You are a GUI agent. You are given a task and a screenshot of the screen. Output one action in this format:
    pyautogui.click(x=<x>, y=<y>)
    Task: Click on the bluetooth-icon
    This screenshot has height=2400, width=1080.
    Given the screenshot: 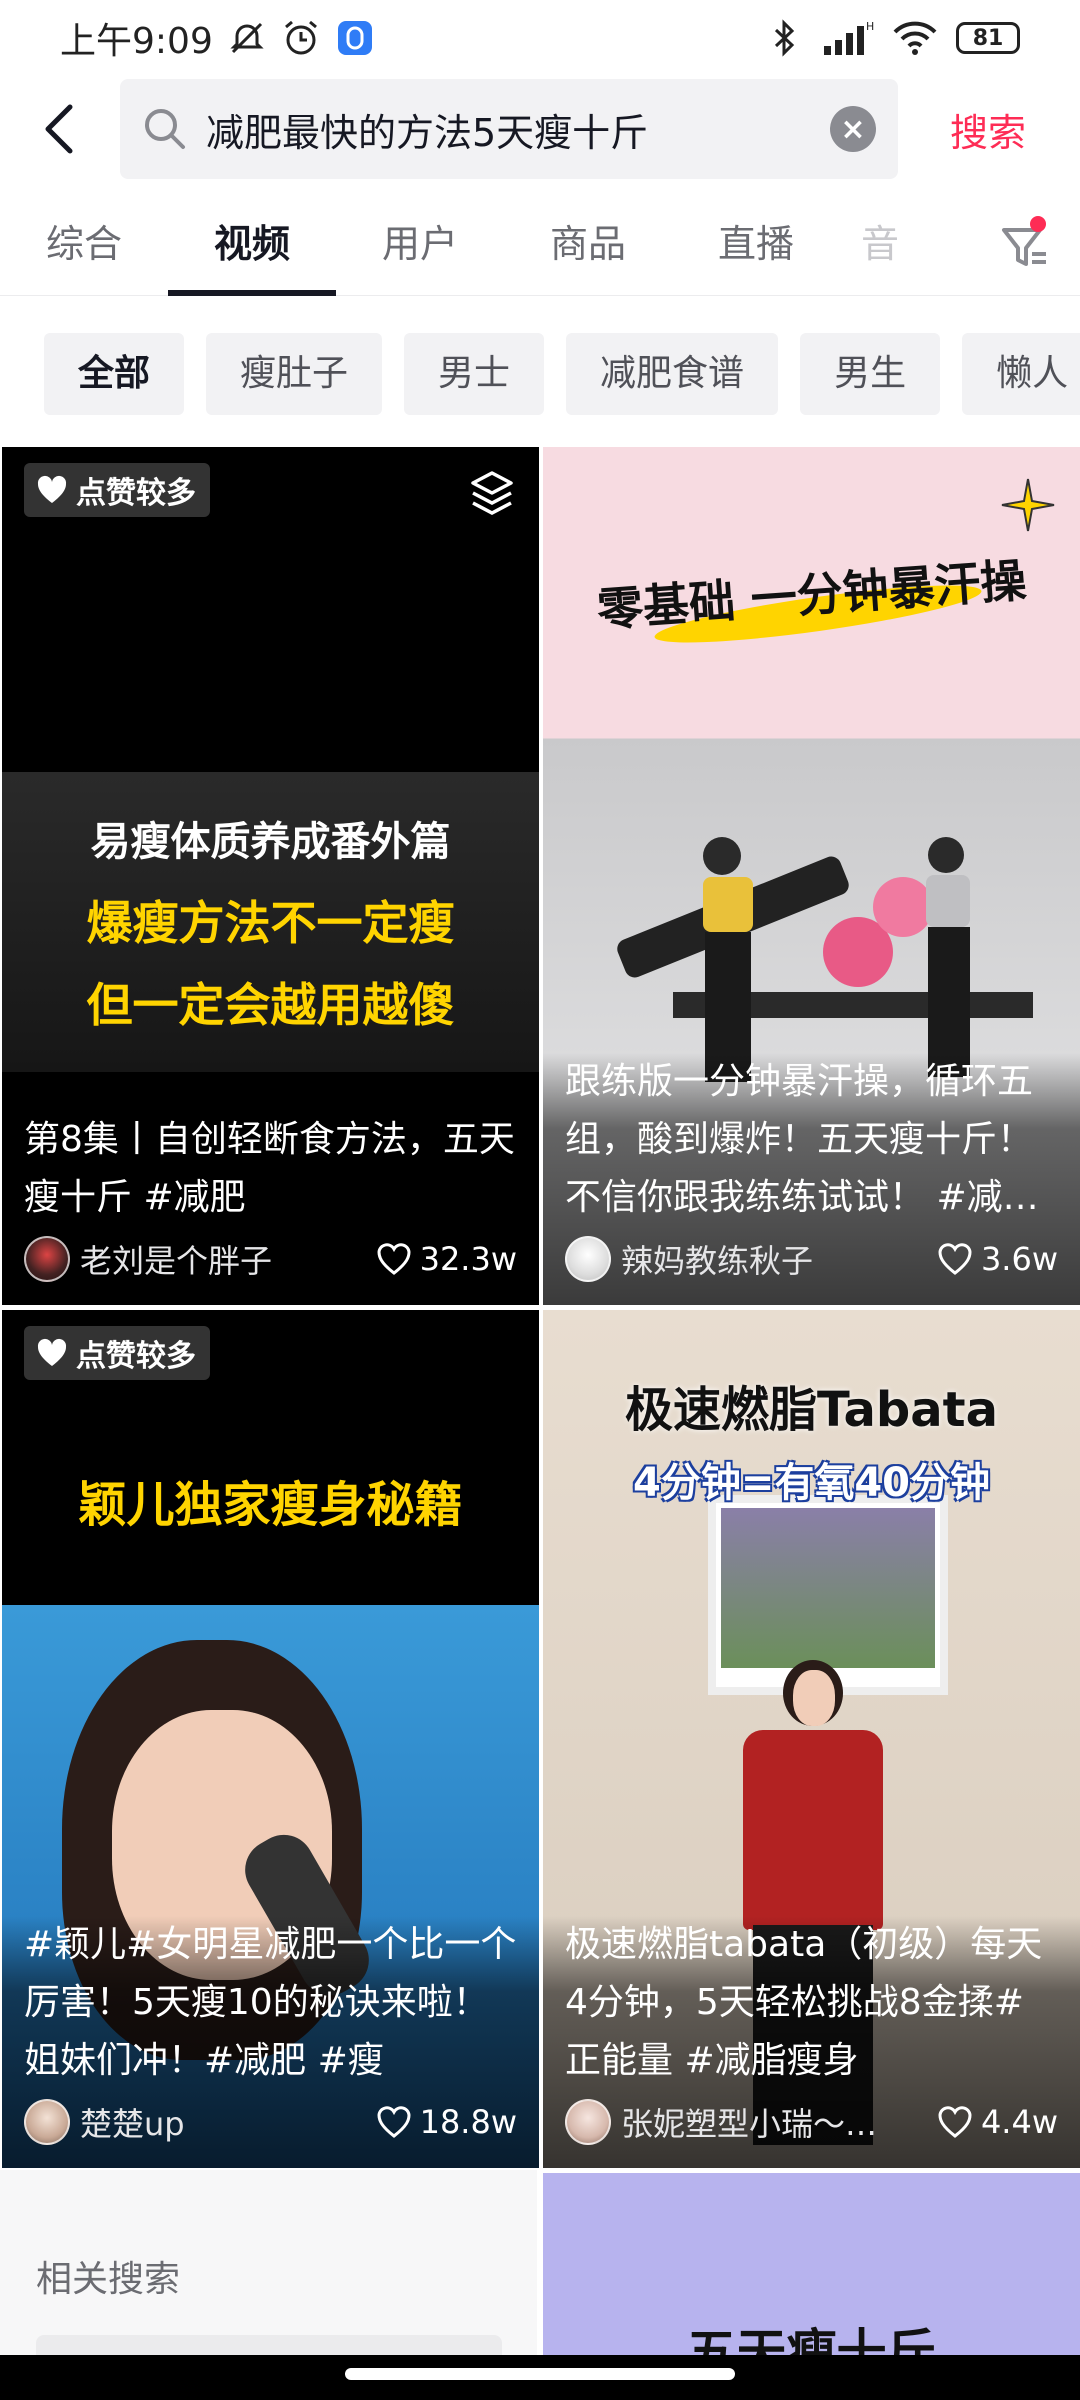 What is the action you would take?
    pyautogui.click(x=784, y=38)
    